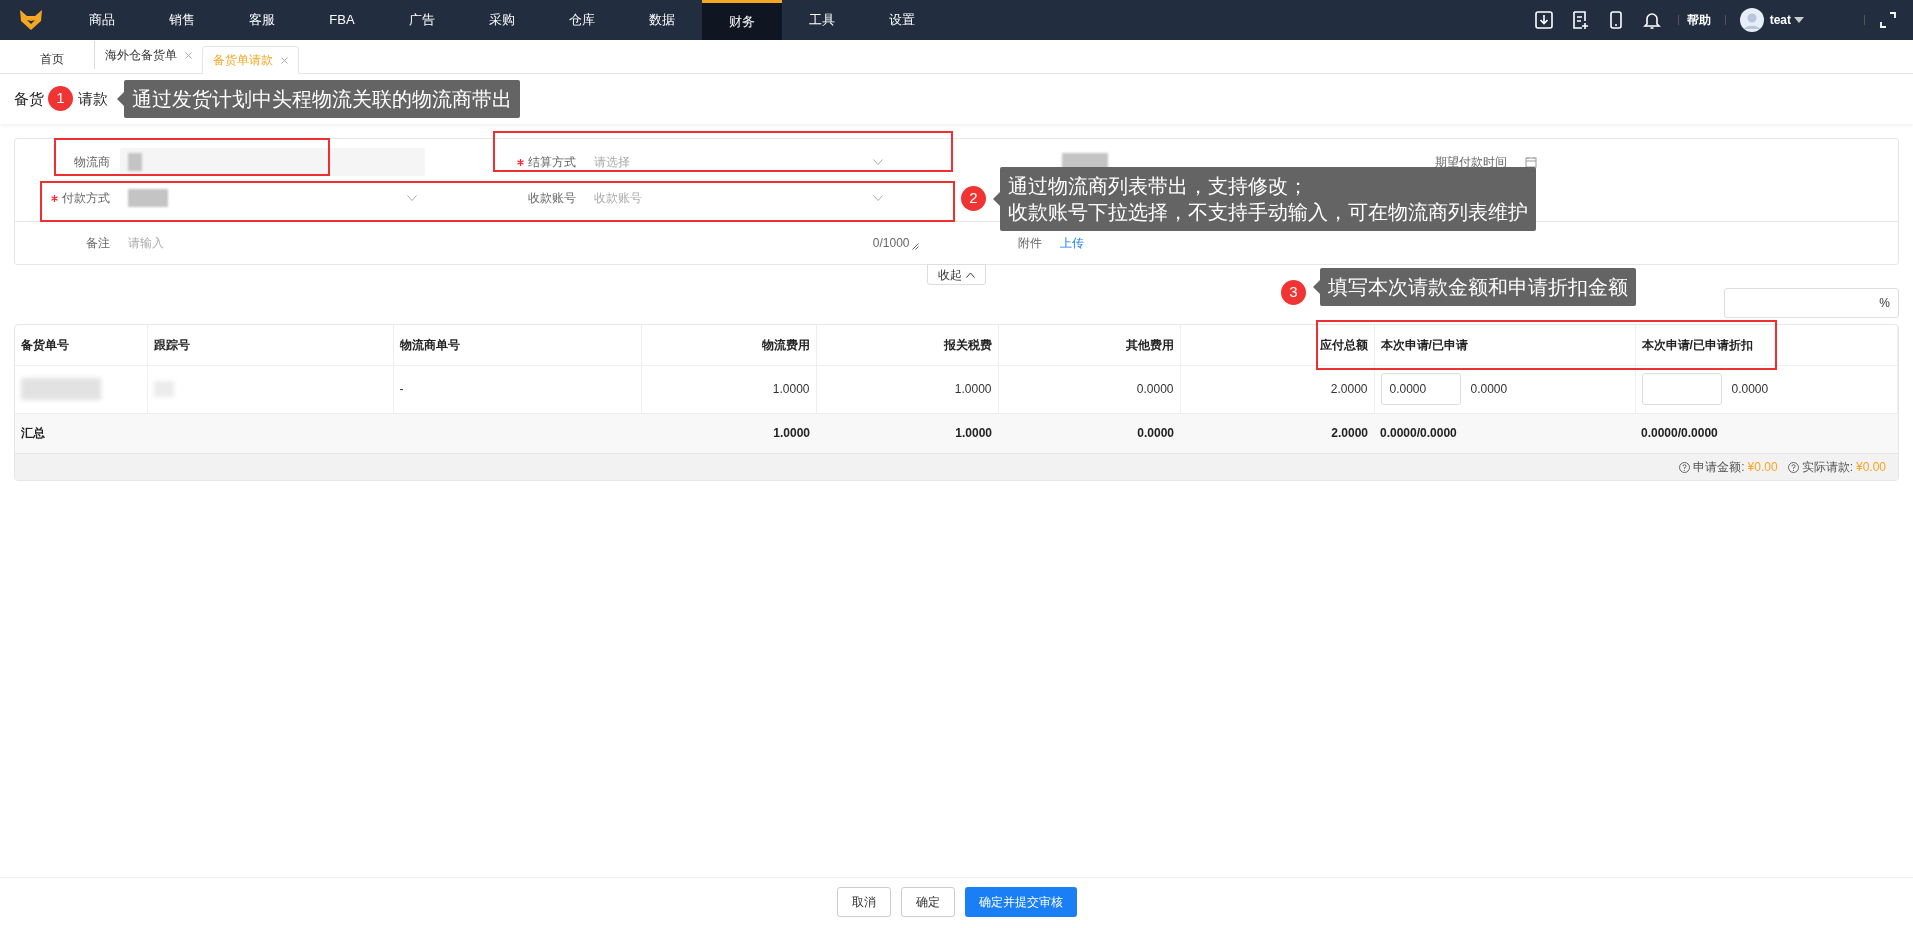  Describe the element at coordinates (523, 243) in the screenshot. I see `textarea-field: 请输入 0/1000` at that location.